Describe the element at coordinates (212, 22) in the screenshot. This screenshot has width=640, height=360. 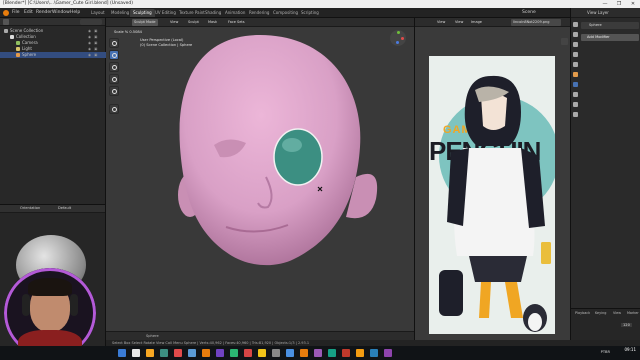
I see `menu-mask: Mask` at that location.